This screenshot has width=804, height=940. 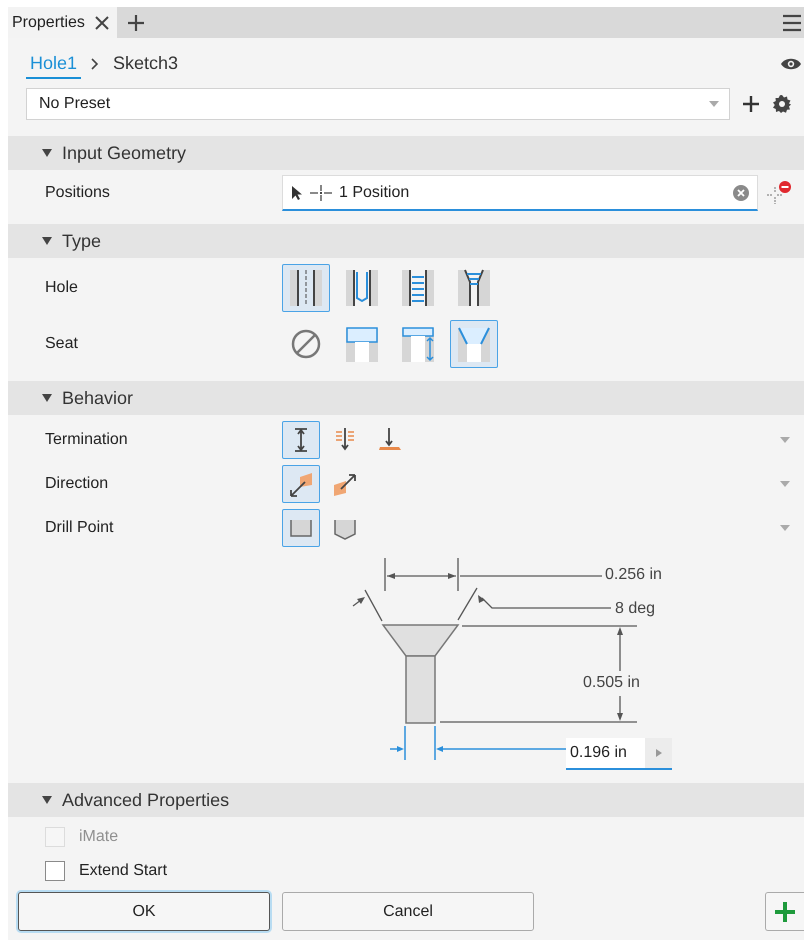 I want to click on field-label: Drill Point, so click(x=79, y=528).